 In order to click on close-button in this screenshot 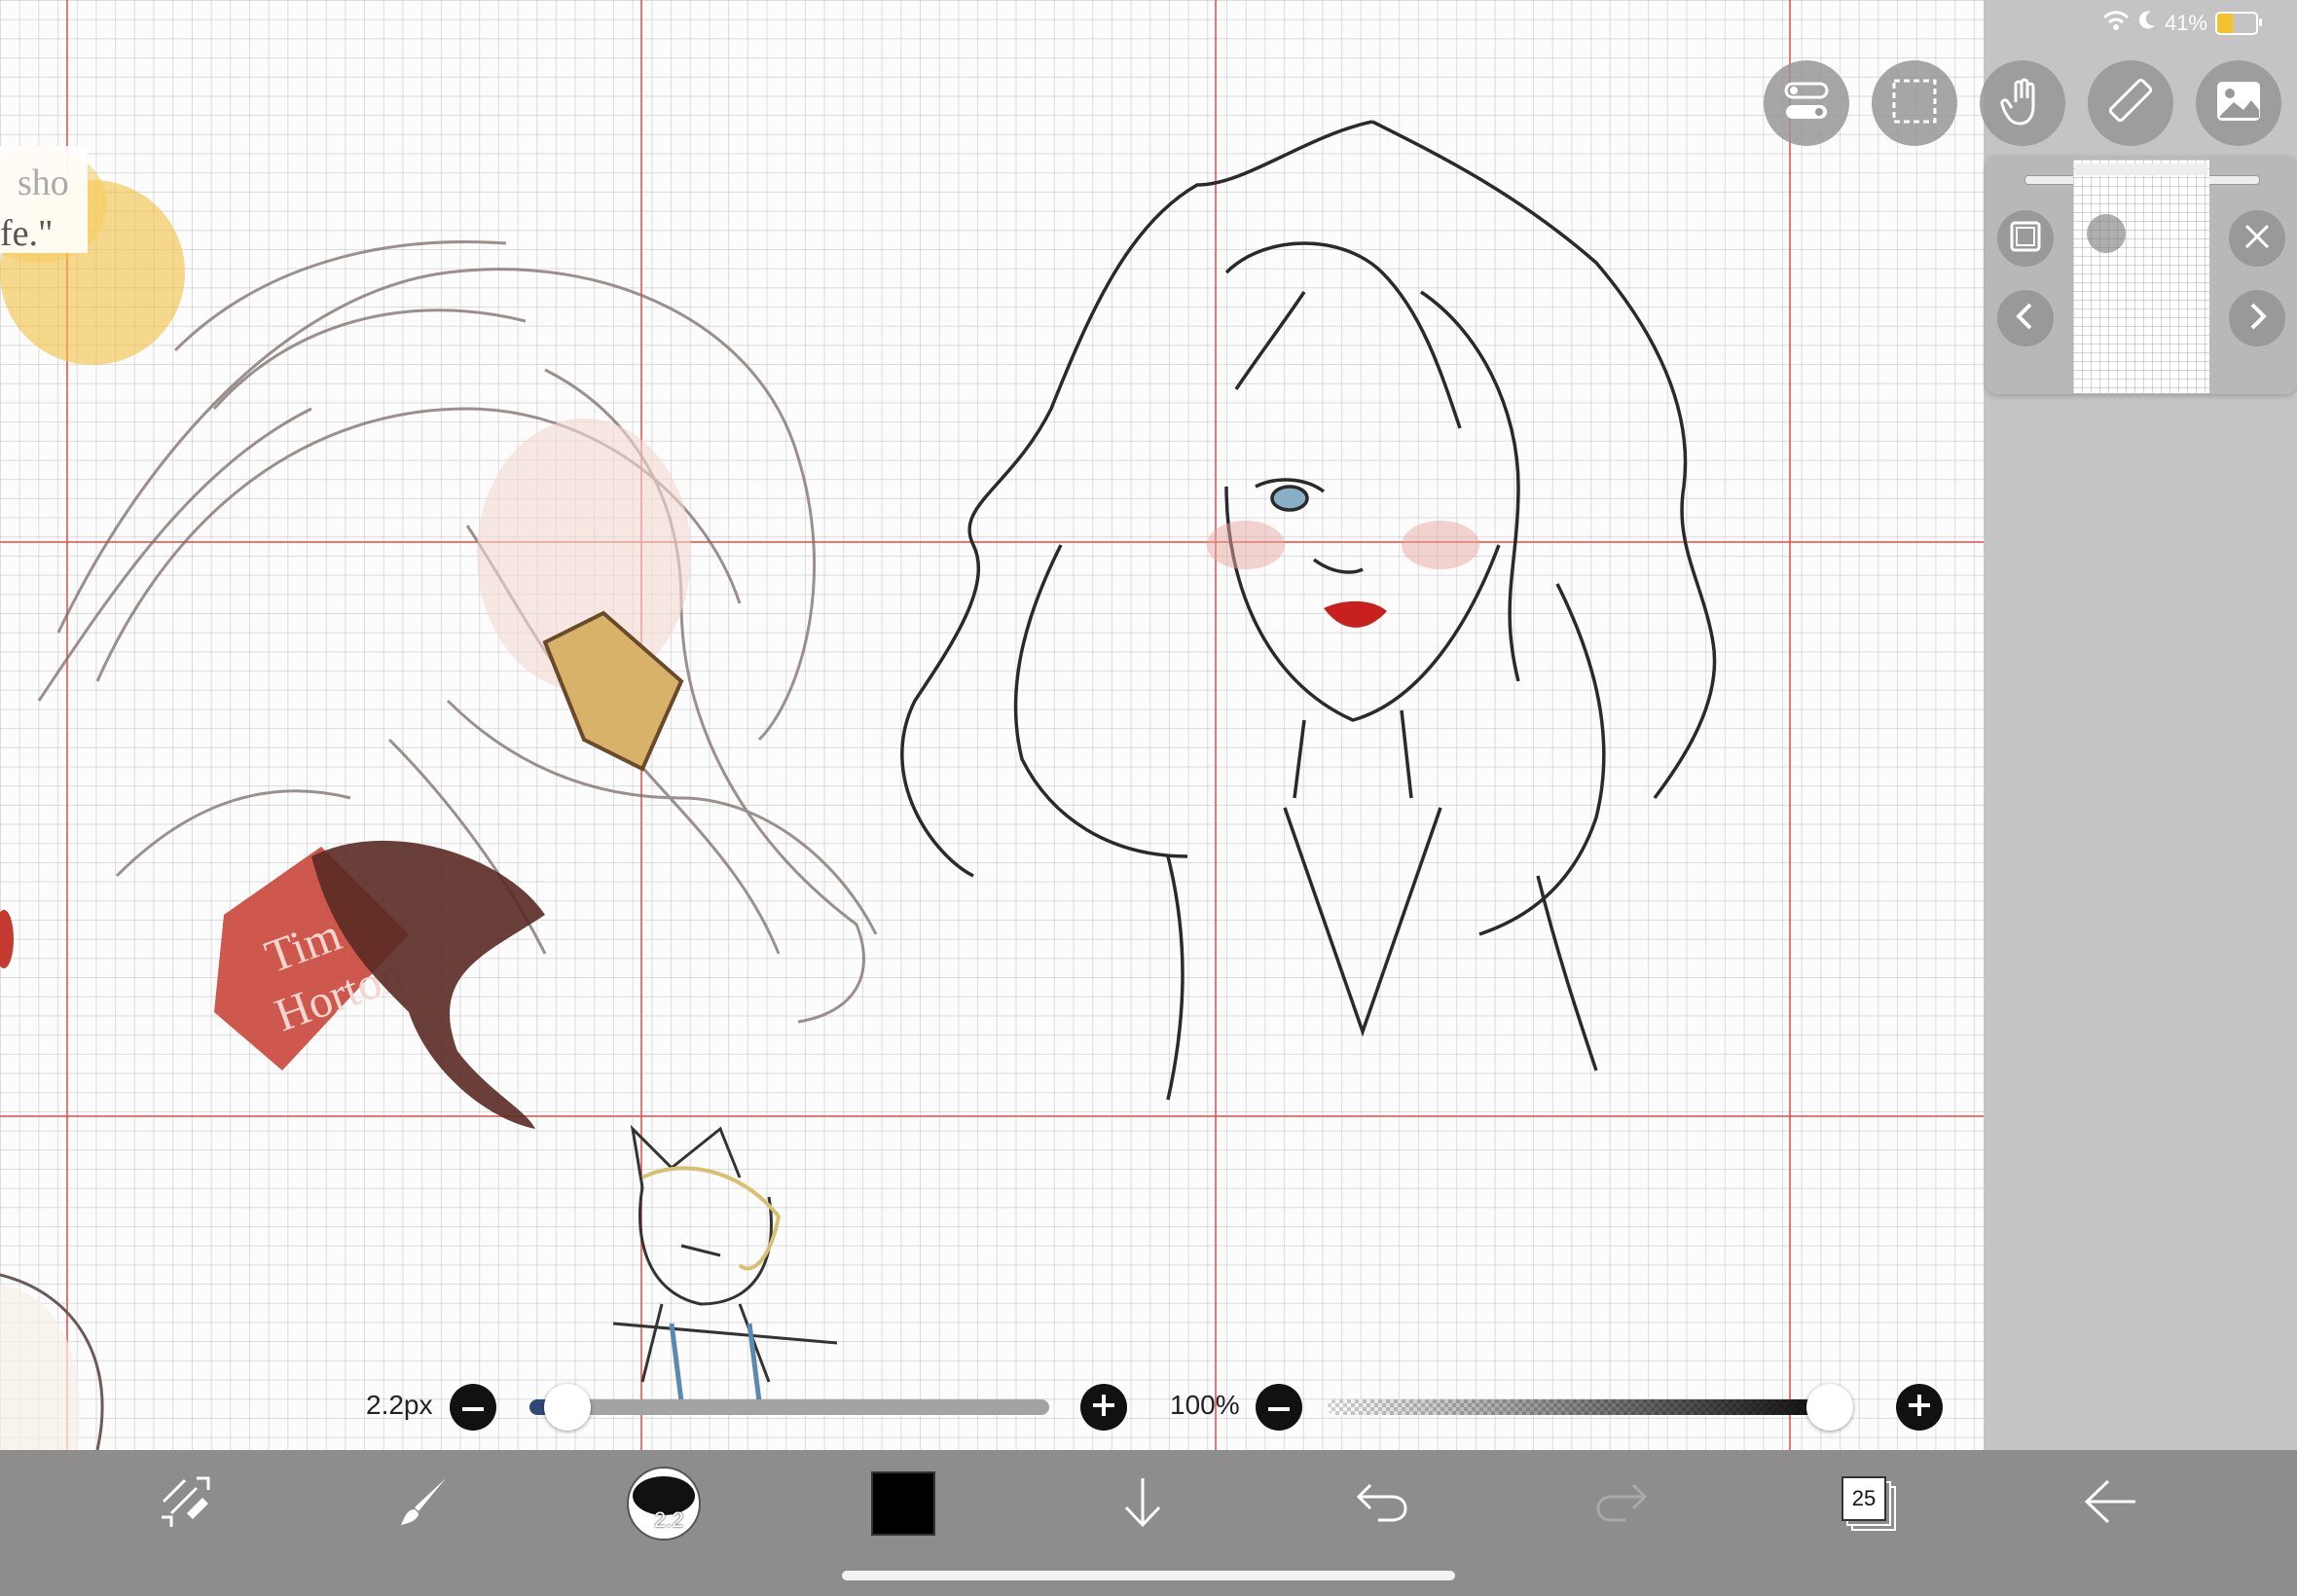, I will do `click(2257, 238)`.